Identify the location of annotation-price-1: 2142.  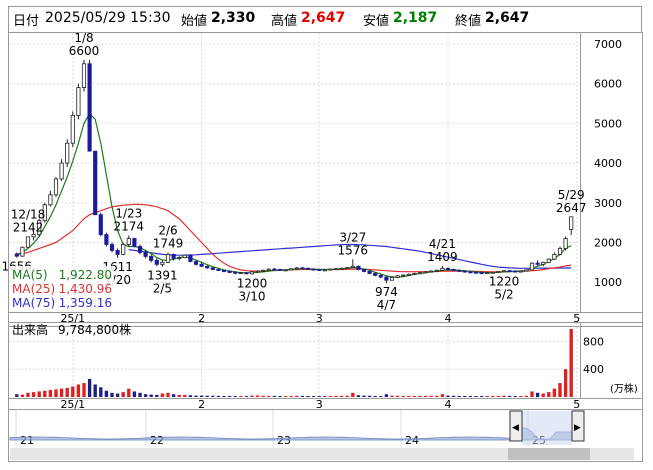
(28, 228).